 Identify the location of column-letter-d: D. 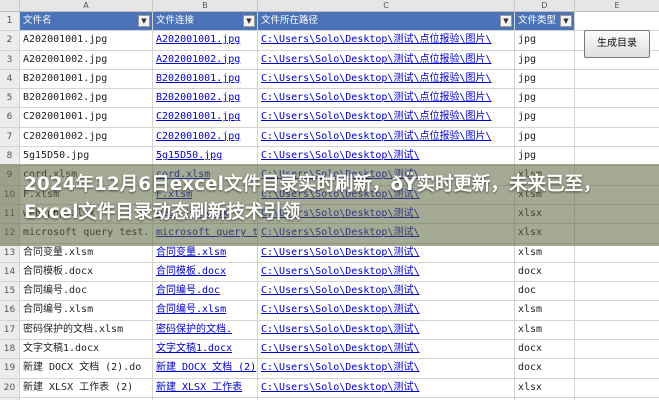
(545, 6).